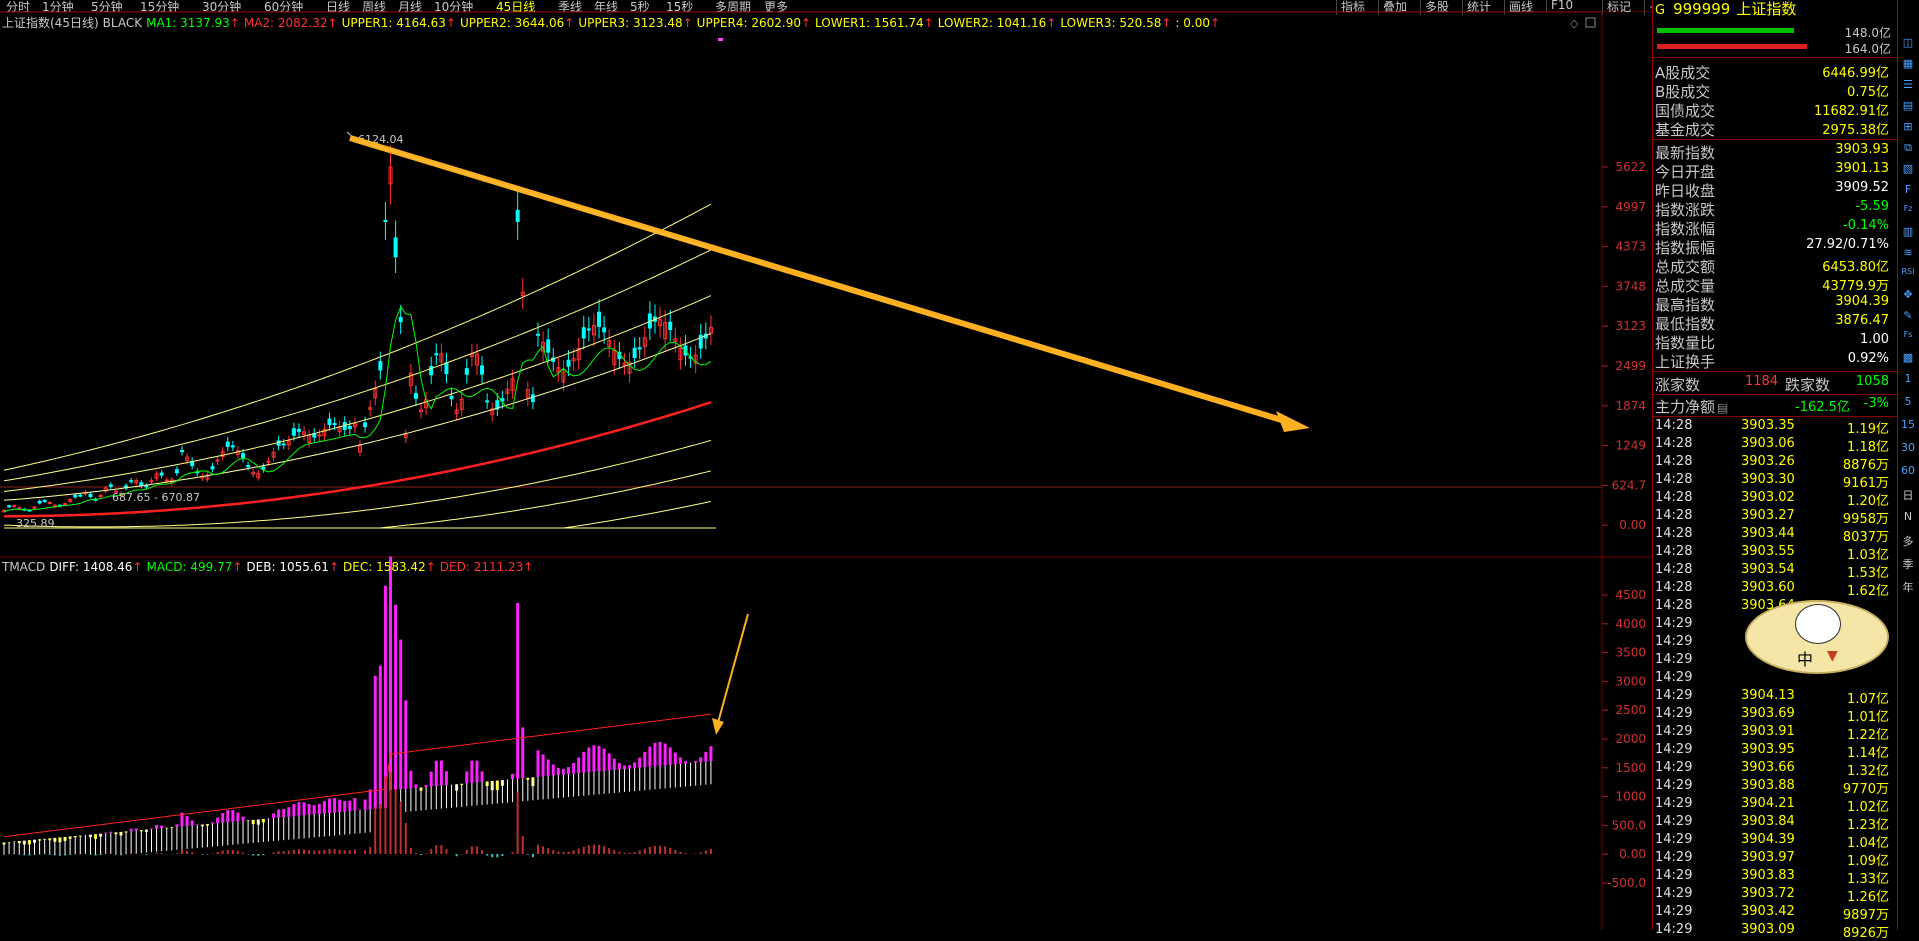 The image size is (1919, 941). Describe the element at coordinates (1908, 212) in the screenshot. I see `fz-icon: Fz` at that location.